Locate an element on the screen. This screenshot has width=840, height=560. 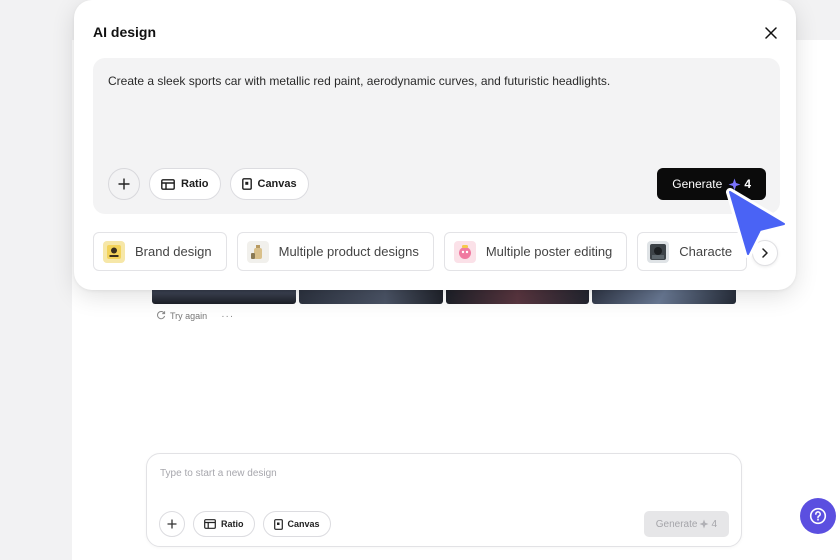
try-again-bar: Try again ··· is located at coordinates (195, 316).